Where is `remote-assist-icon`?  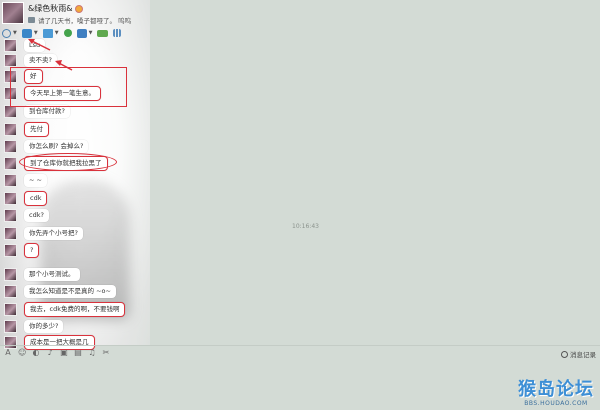 remote-assist-icon is located at coordinates (67, 33).